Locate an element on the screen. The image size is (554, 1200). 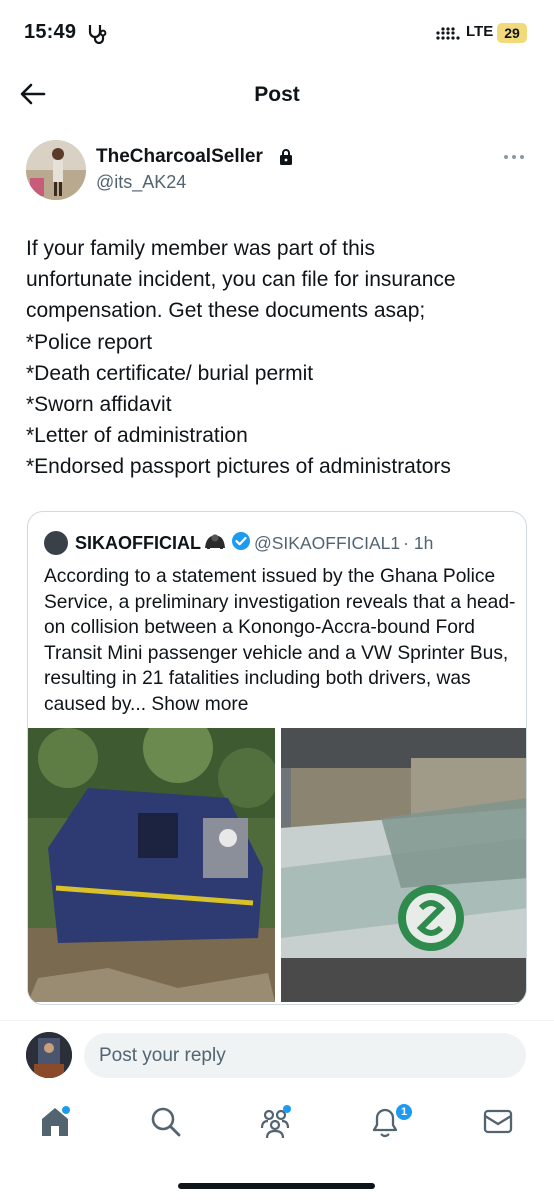
stethoscope-icon is located at coordinates (99, 35).